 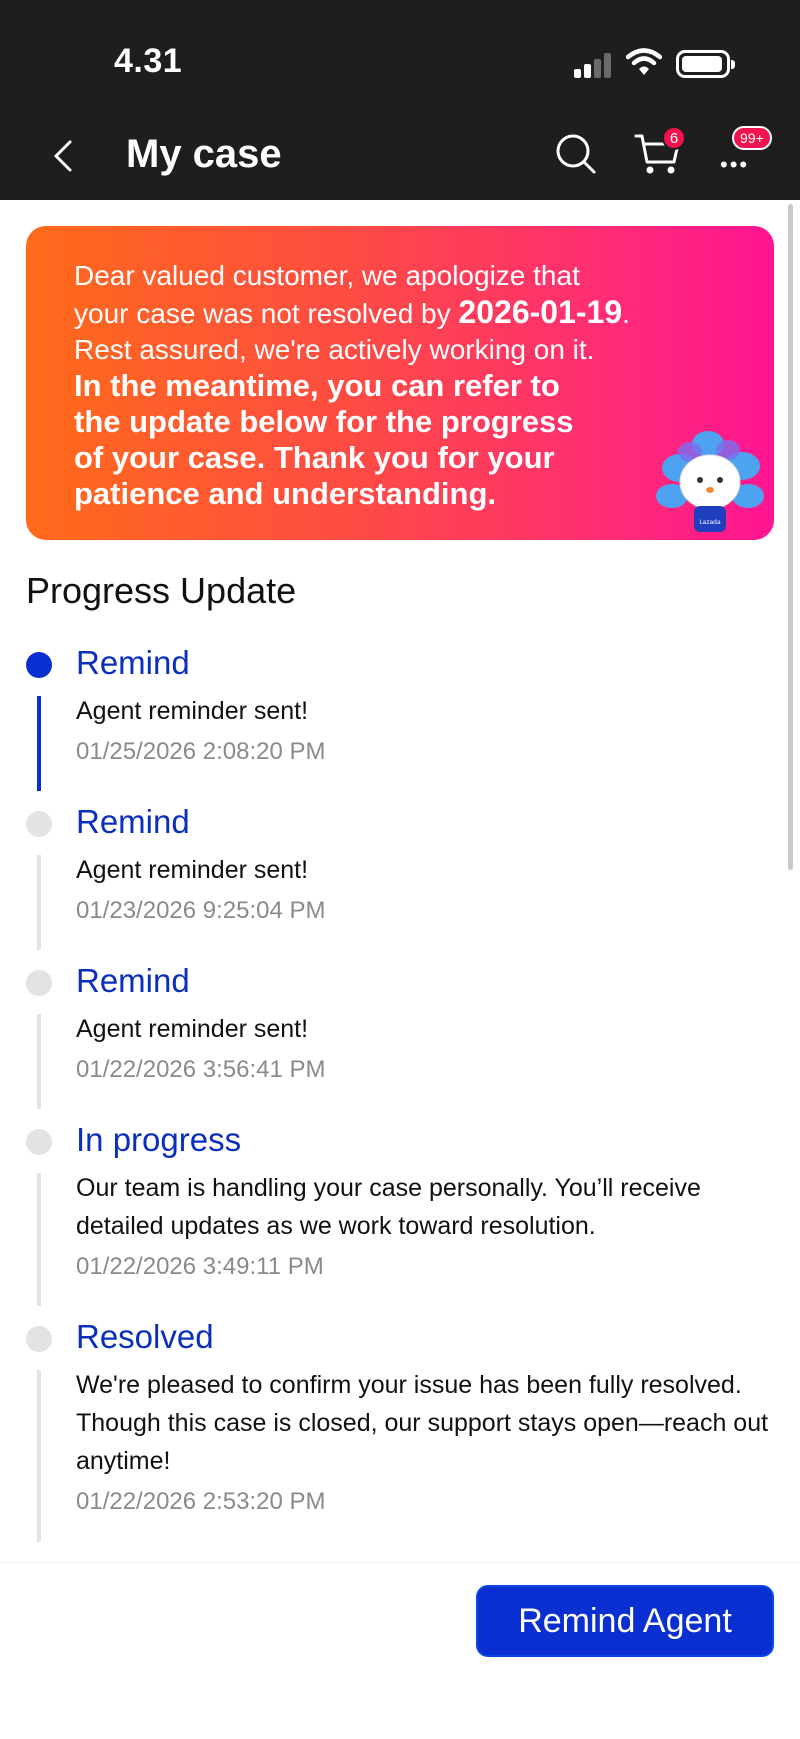 I want to click on status-time: 4.31, so click(x=148, y=61).